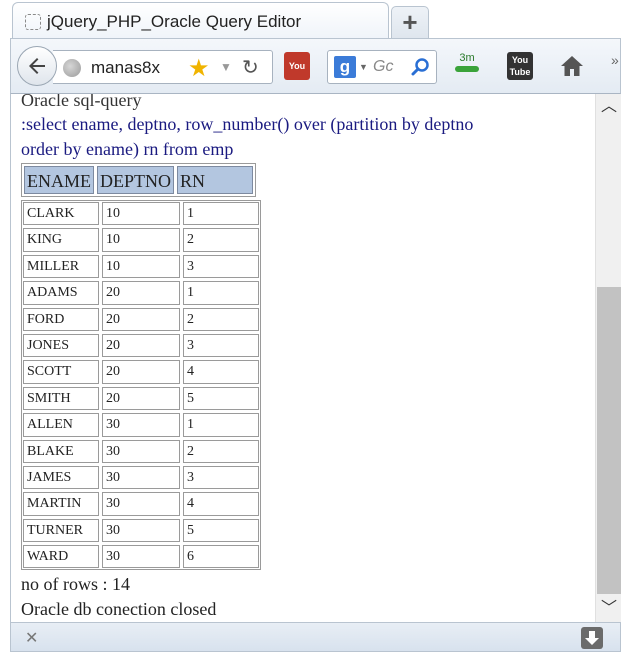  I want to click on cell-ename: MARTIN, so click(61, 504).